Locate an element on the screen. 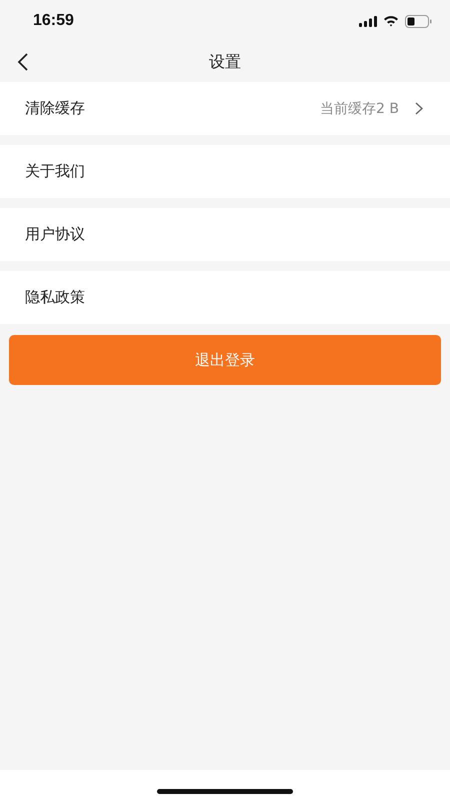 Image resolution: width=450 pixels, height=800 pixels. back-icon is located at coordinates (23, 62).